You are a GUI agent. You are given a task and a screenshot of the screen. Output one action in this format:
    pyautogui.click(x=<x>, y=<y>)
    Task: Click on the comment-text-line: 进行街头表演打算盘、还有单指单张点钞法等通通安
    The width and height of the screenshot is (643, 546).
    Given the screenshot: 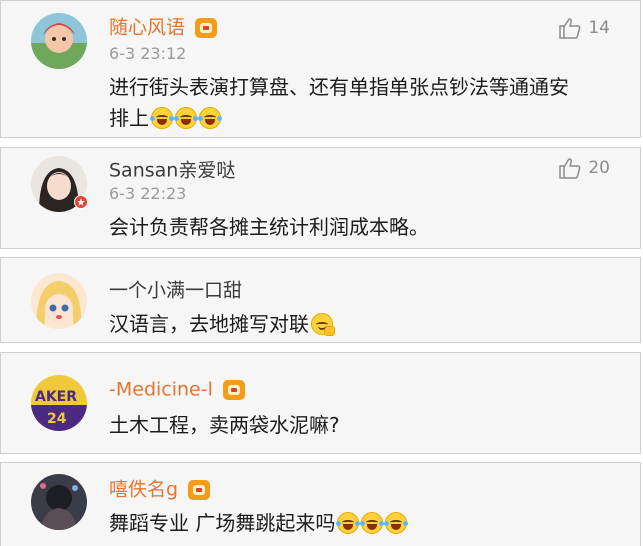 What is the action you would take?
    pyautogui.click(x=339, y=87)
    